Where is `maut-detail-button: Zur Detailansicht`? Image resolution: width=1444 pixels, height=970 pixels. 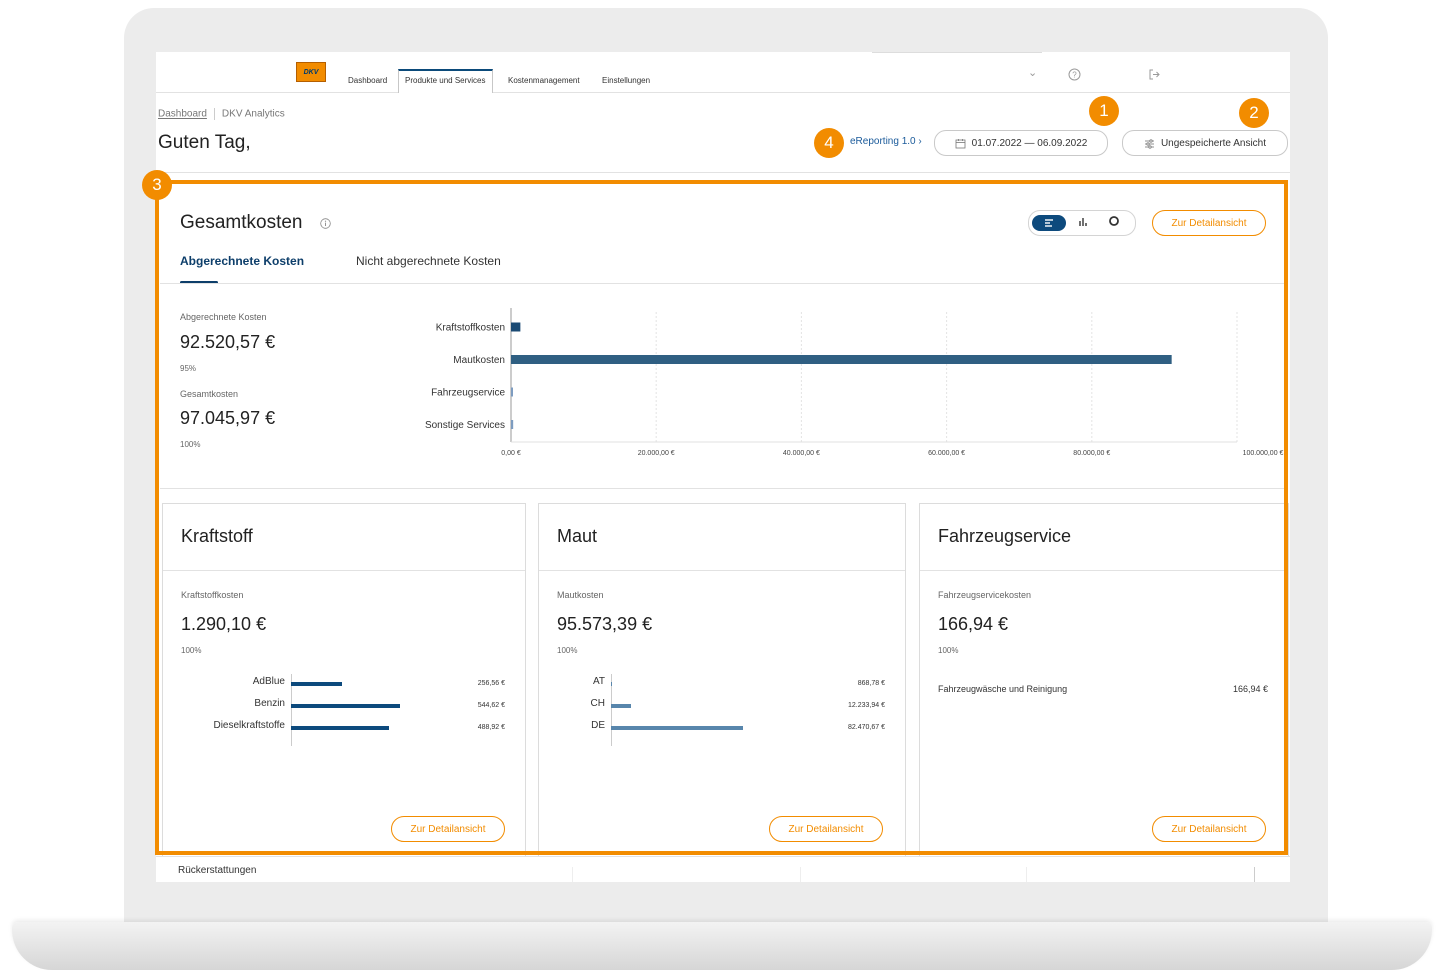
maut-detail-button: Zur Detailansicht is located at coordinates (826, 829).